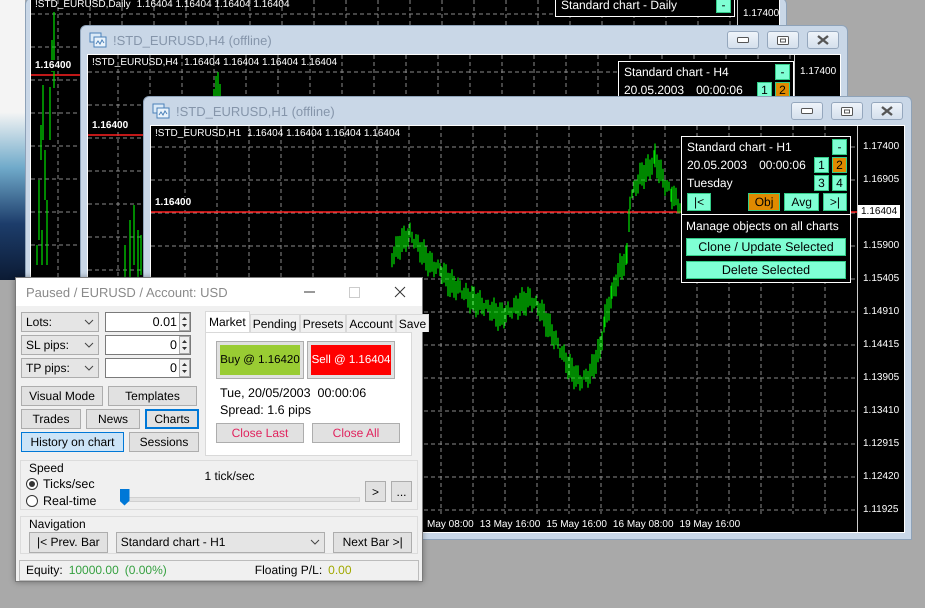 Image resolution: width=925 pixels, height=608 pixels. I want to click on chart-nav-button: |<, so click(699, 202).